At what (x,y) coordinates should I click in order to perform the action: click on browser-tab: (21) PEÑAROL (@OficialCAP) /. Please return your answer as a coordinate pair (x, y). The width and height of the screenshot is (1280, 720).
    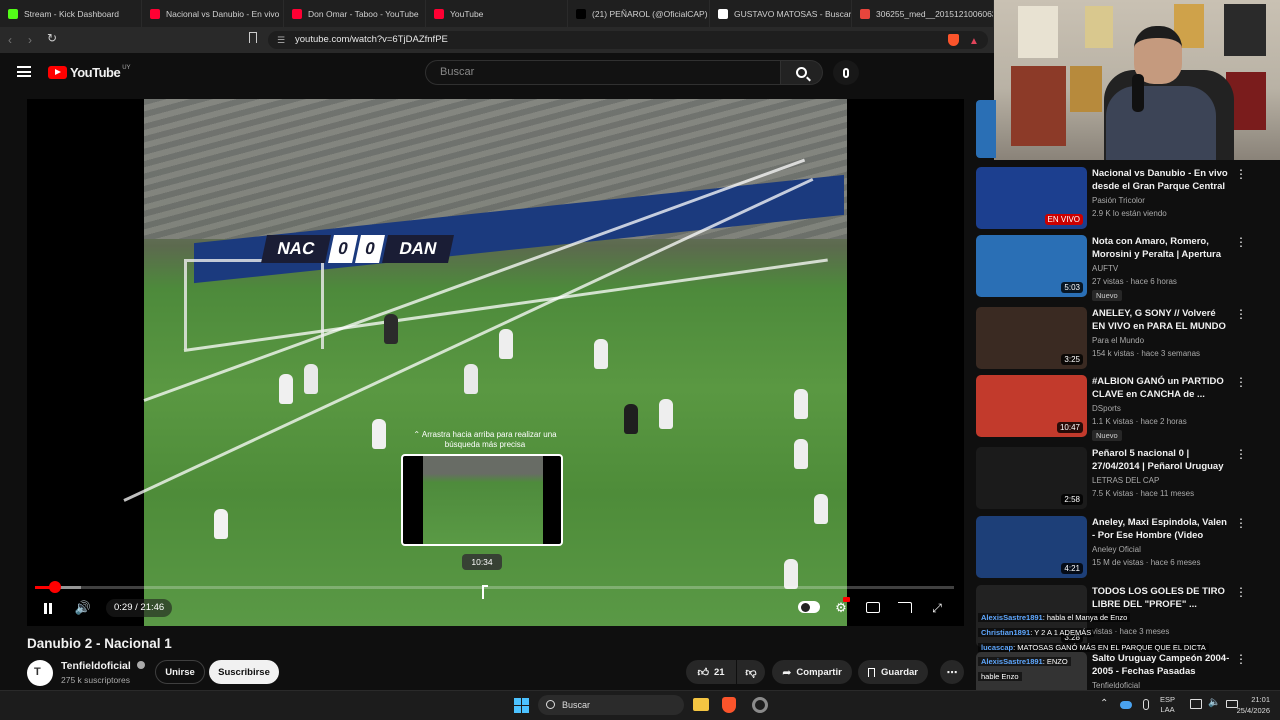
    Looking at the image, I should click on (639, 13).